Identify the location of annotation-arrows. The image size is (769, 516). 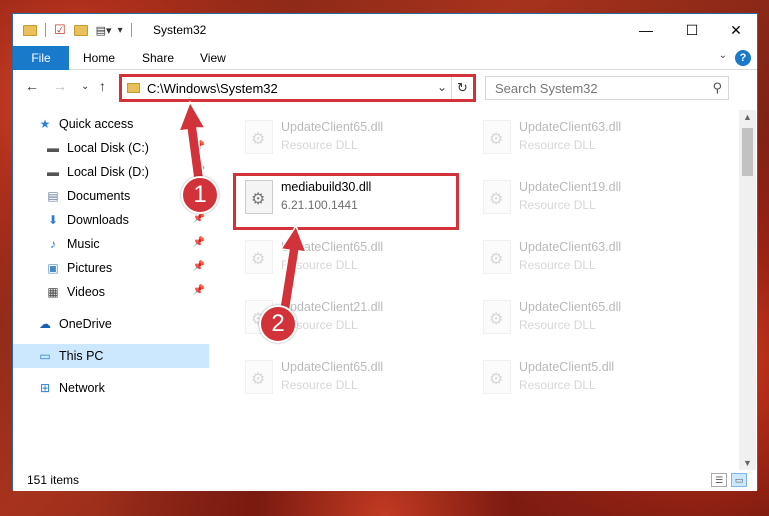
(242, 208).